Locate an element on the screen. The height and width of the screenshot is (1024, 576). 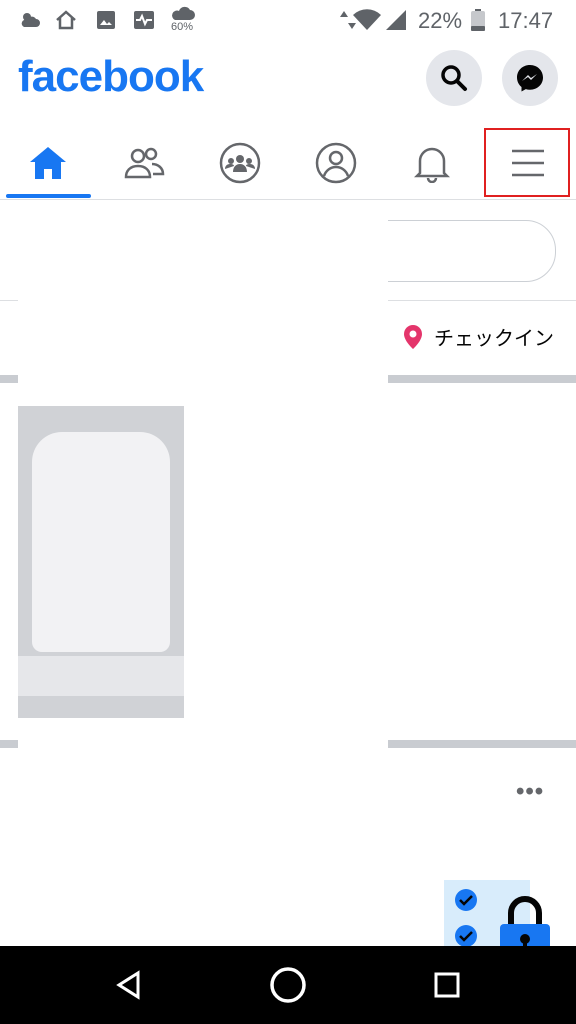
home-nav-button is located at coordinates (288, 985).